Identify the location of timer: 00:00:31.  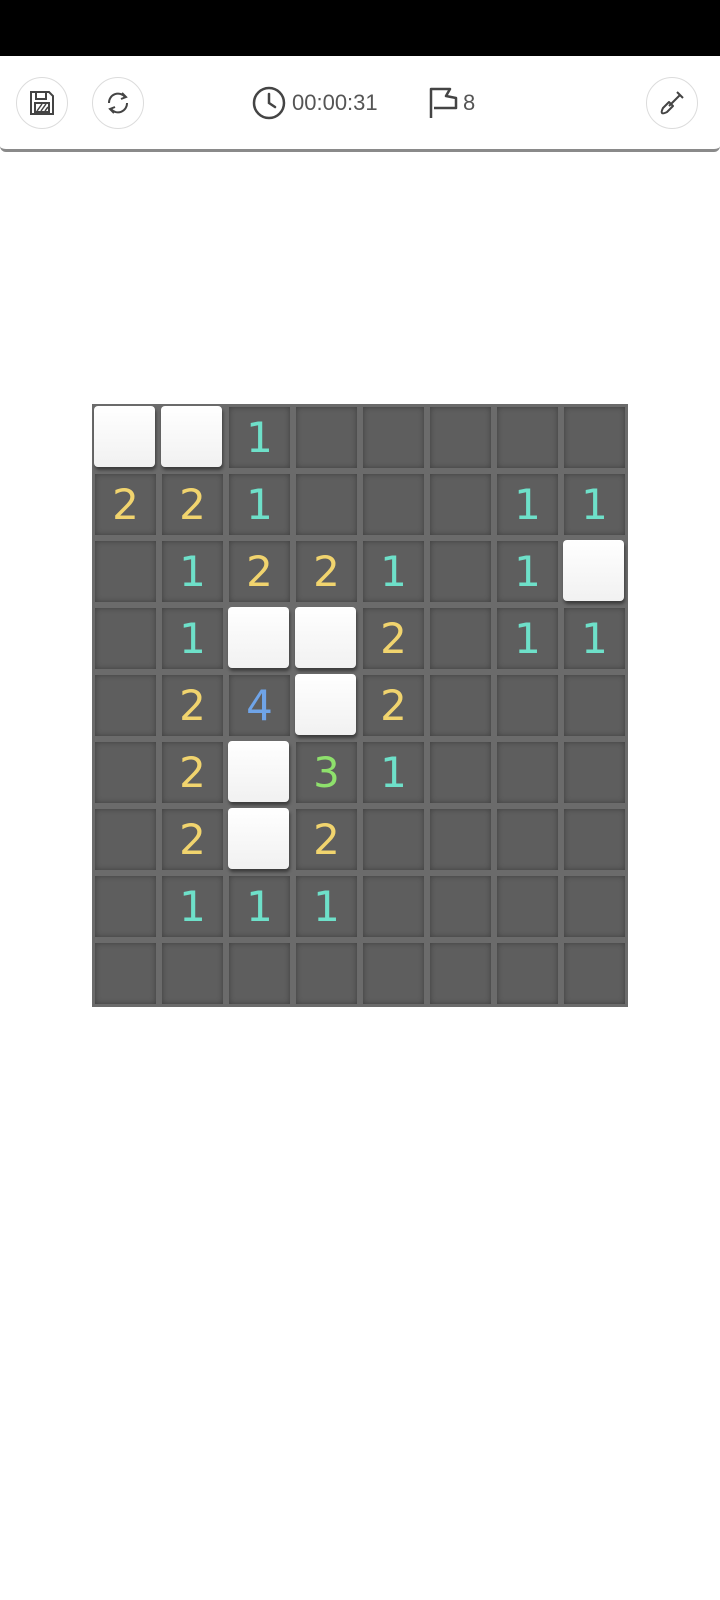
(315, 103).